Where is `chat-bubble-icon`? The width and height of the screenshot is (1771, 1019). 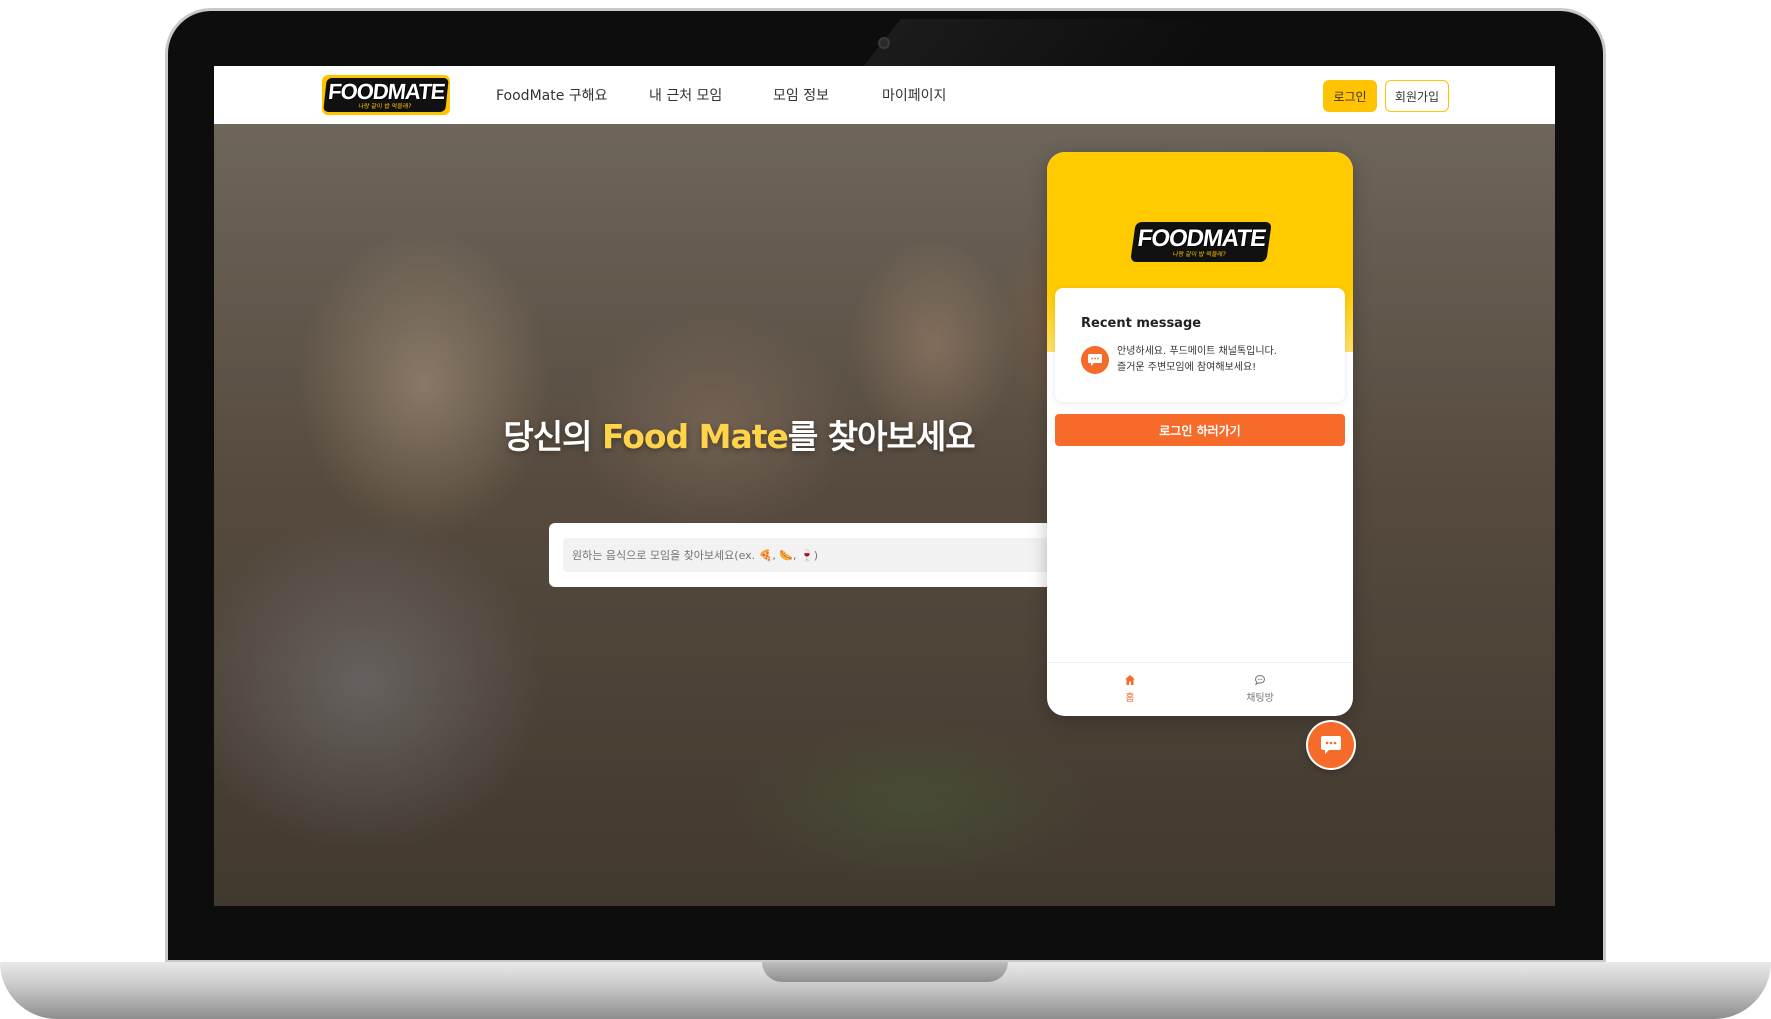 chat-bubble-icon is located at coordinates (1260, 680).